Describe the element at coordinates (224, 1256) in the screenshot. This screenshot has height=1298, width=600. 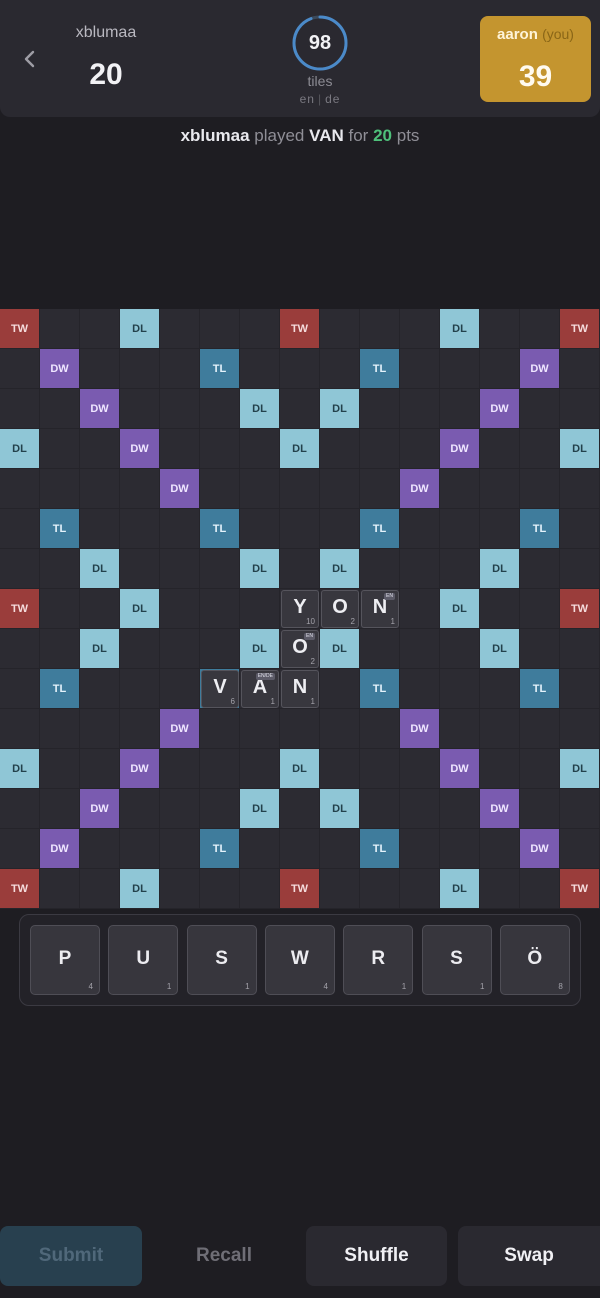
I see `recall-button: Recall` at that location.